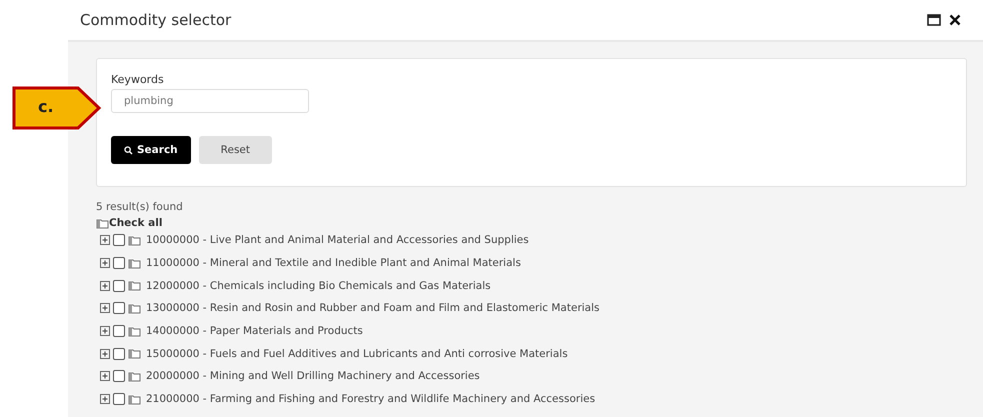 The height and width of the screenshot is (417, 983). Describe the element at coordinates (235, 150) in the screenshot. I see `reset-button: Reset` at that location.